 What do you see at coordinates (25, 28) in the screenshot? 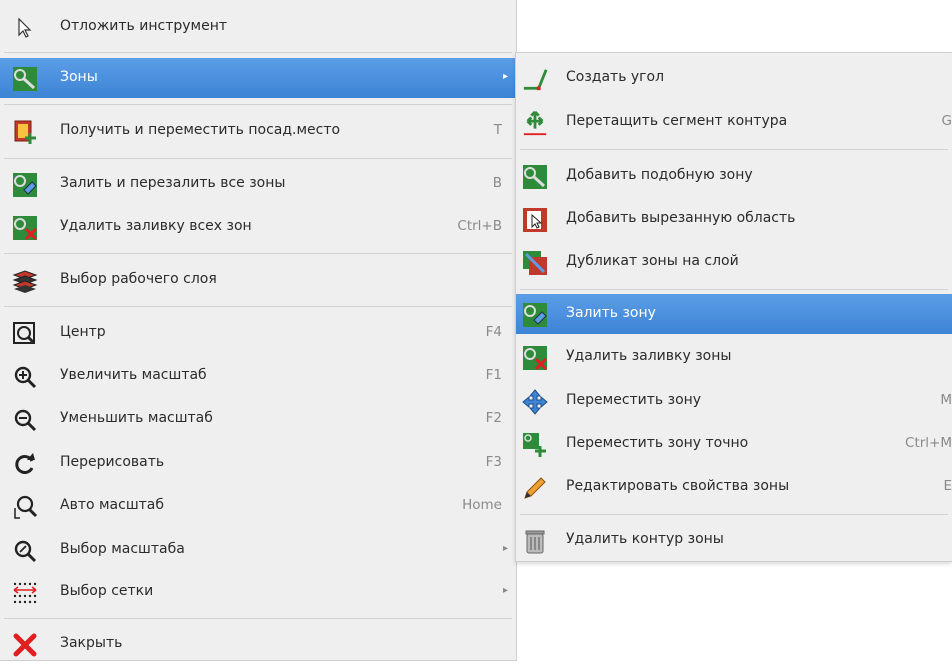
I see `cursor-arrow-icon` at bounding box center [25, 28].